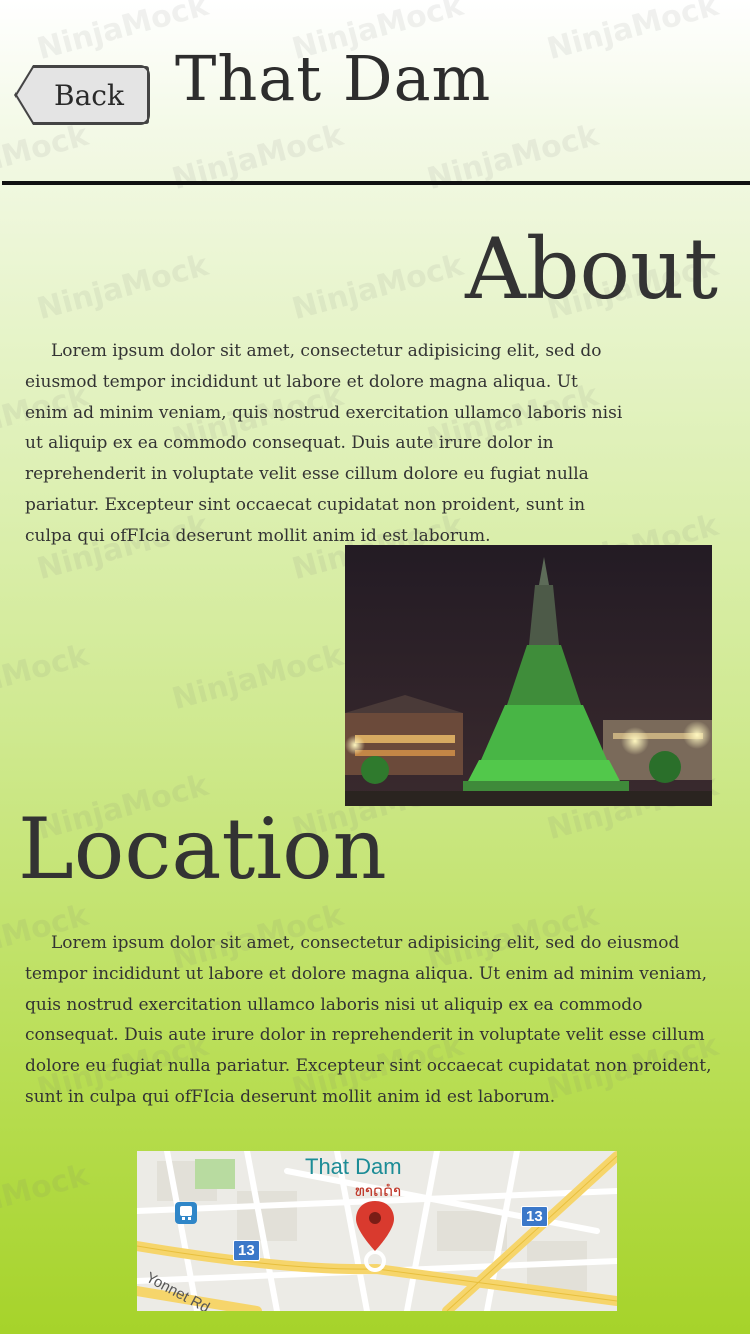 The image size is (750, 1334). I want to click on back-button-label: Back, so click(89, 95).